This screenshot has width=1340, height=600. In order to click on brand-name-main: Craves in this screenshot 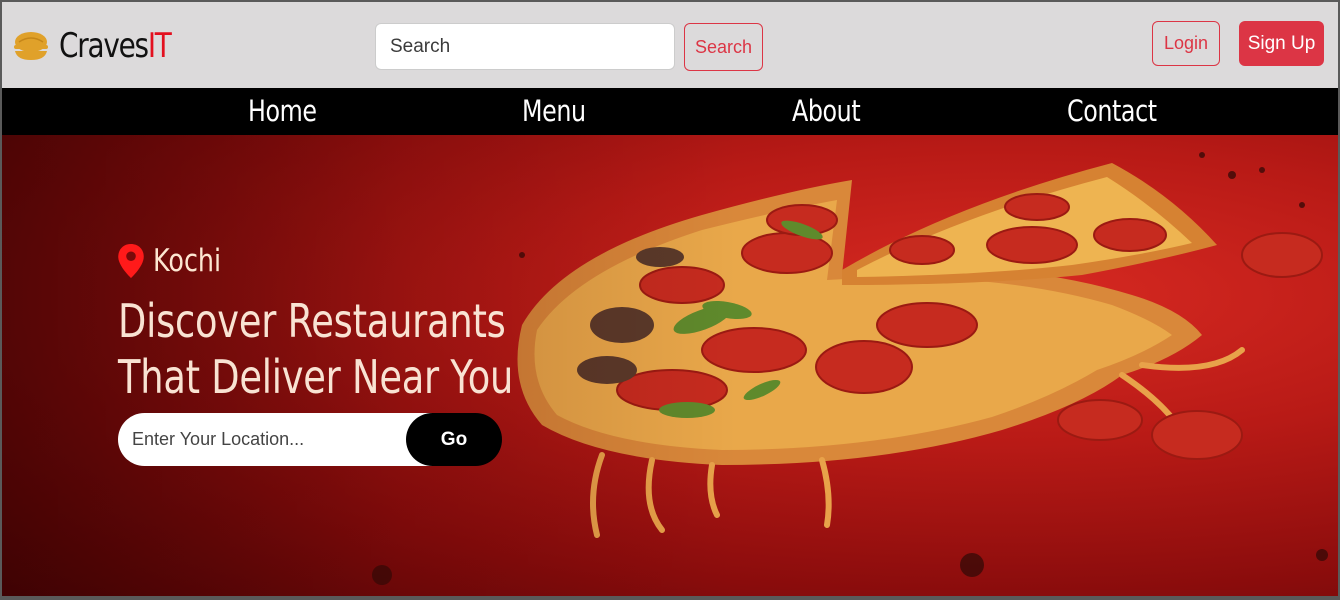, I will do `click(104, 46)`.